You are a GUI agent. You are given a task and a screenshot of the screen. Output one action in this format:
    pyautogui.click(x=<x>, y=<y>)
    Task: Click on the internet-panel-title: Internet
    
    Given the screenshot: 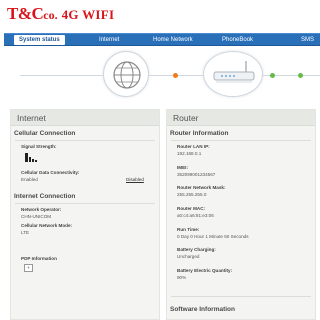 What is the action you would take?
    pyautogui.click(x=85, y=118)
    